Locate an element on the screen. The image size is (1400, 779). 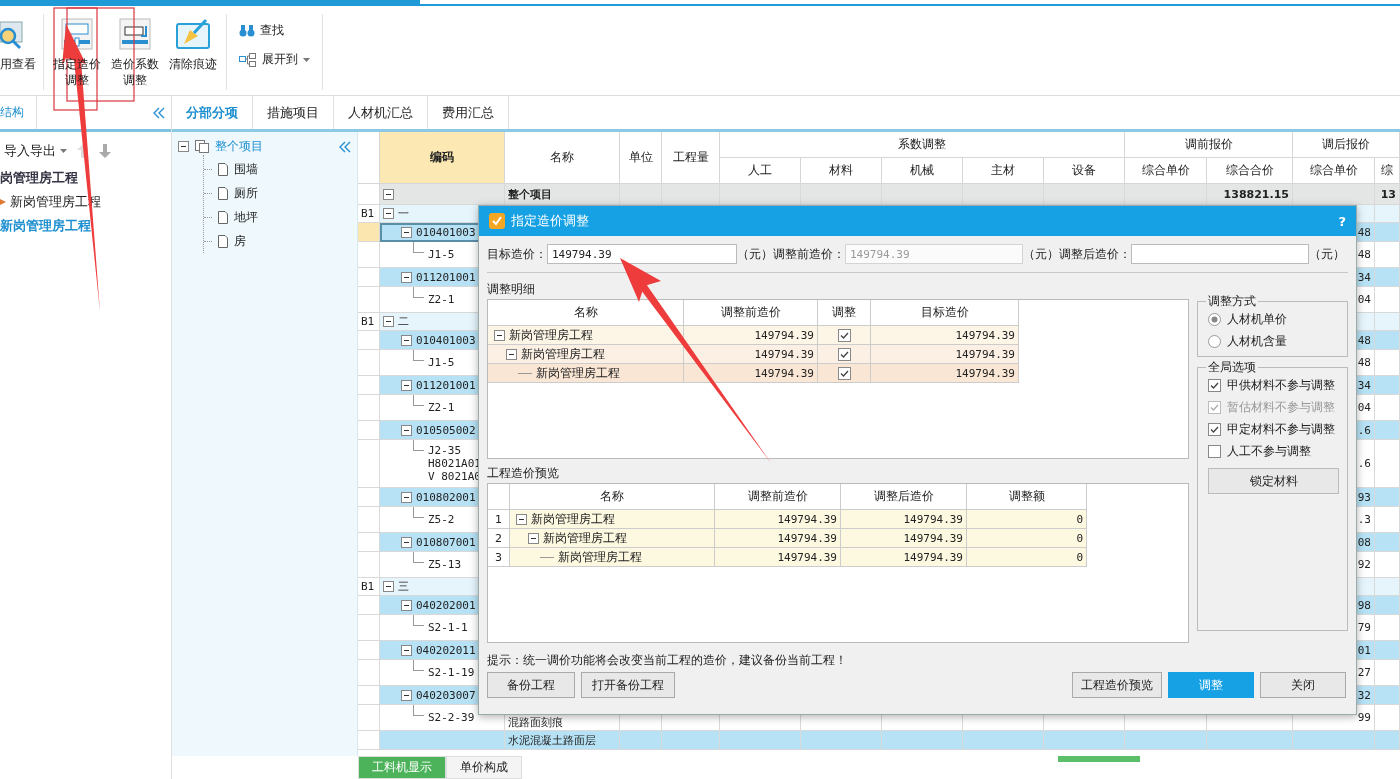
input-field: 149794.39 is located at coordinates (642, 254).